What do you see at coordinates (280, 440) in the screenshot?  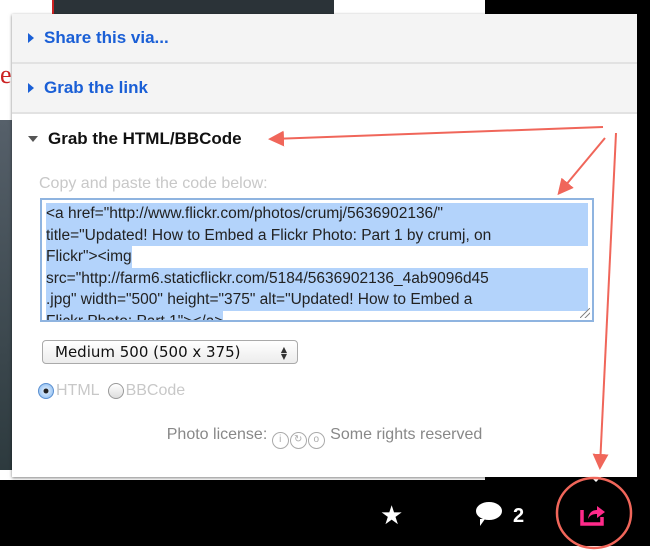 I see `cc-attribution-icon: i` at bounding box center [280, 440].